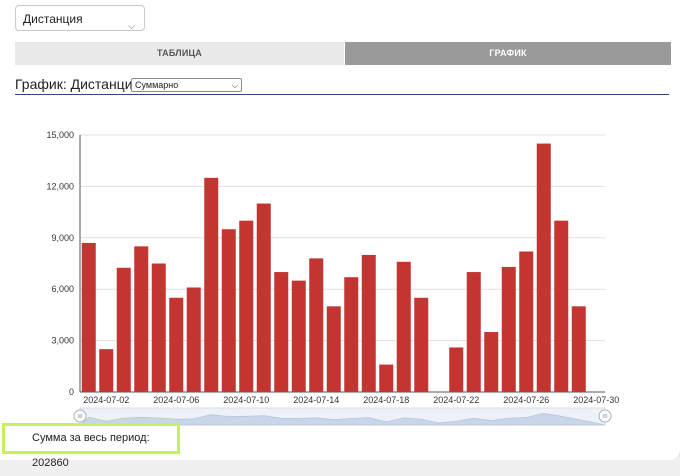 The width and height of the screenshot is (680, 476). What do you see at coordinates (316, 400) in the screenshot?
I see `x-tick-label: 2024-07-14` at bounding box center [316, 400].